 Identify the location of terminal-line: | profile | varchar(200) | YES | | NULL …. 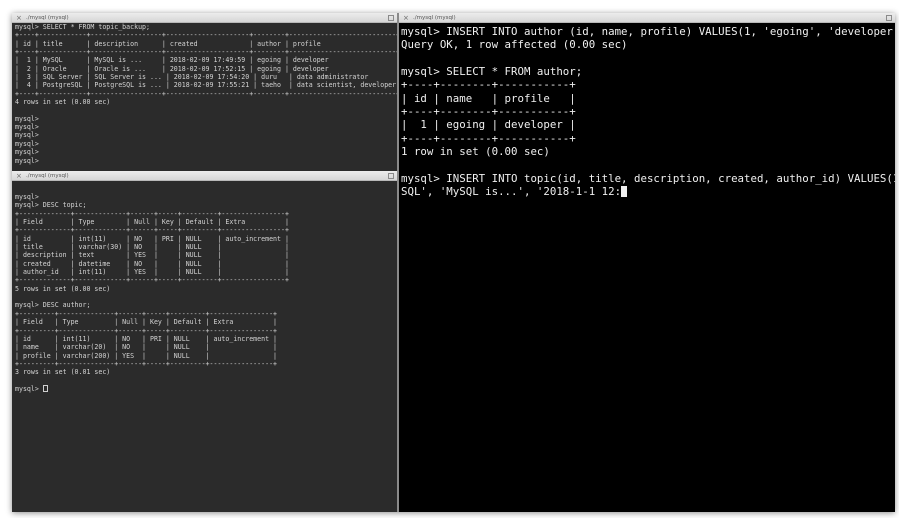
(146, 355).